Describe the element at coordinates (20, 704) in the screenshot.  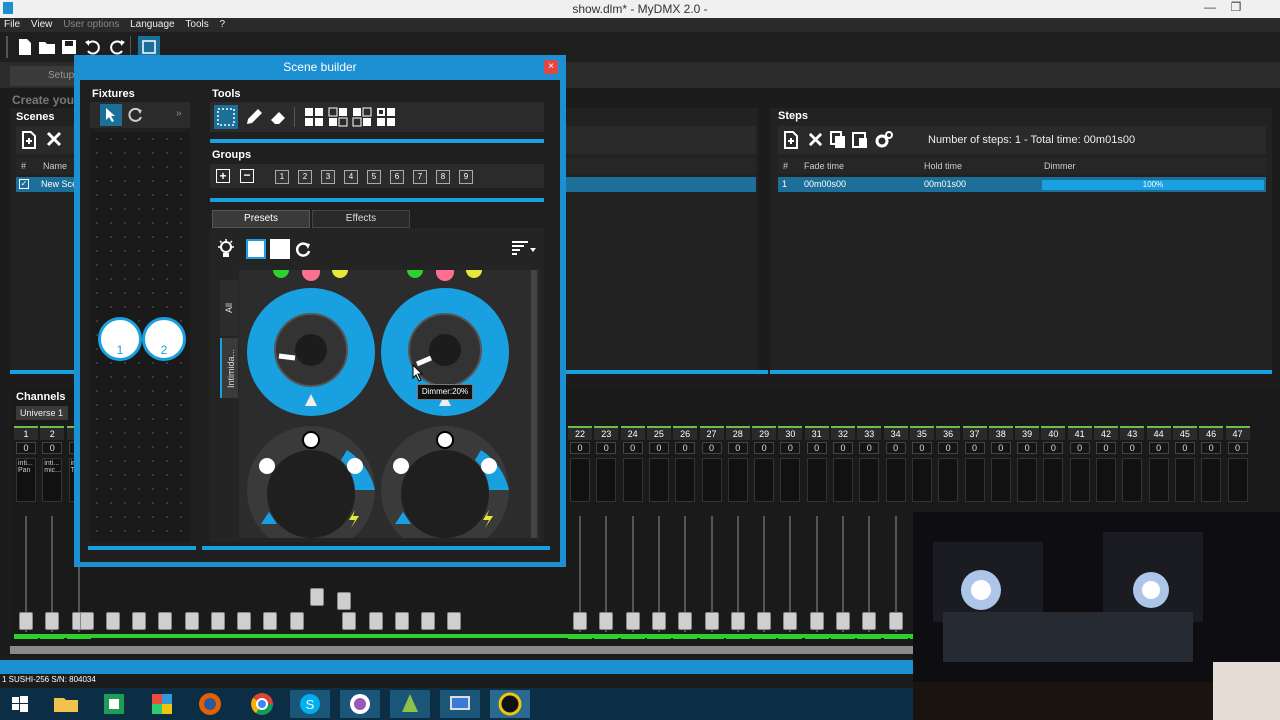
I see `windows-start-icon` at that location.